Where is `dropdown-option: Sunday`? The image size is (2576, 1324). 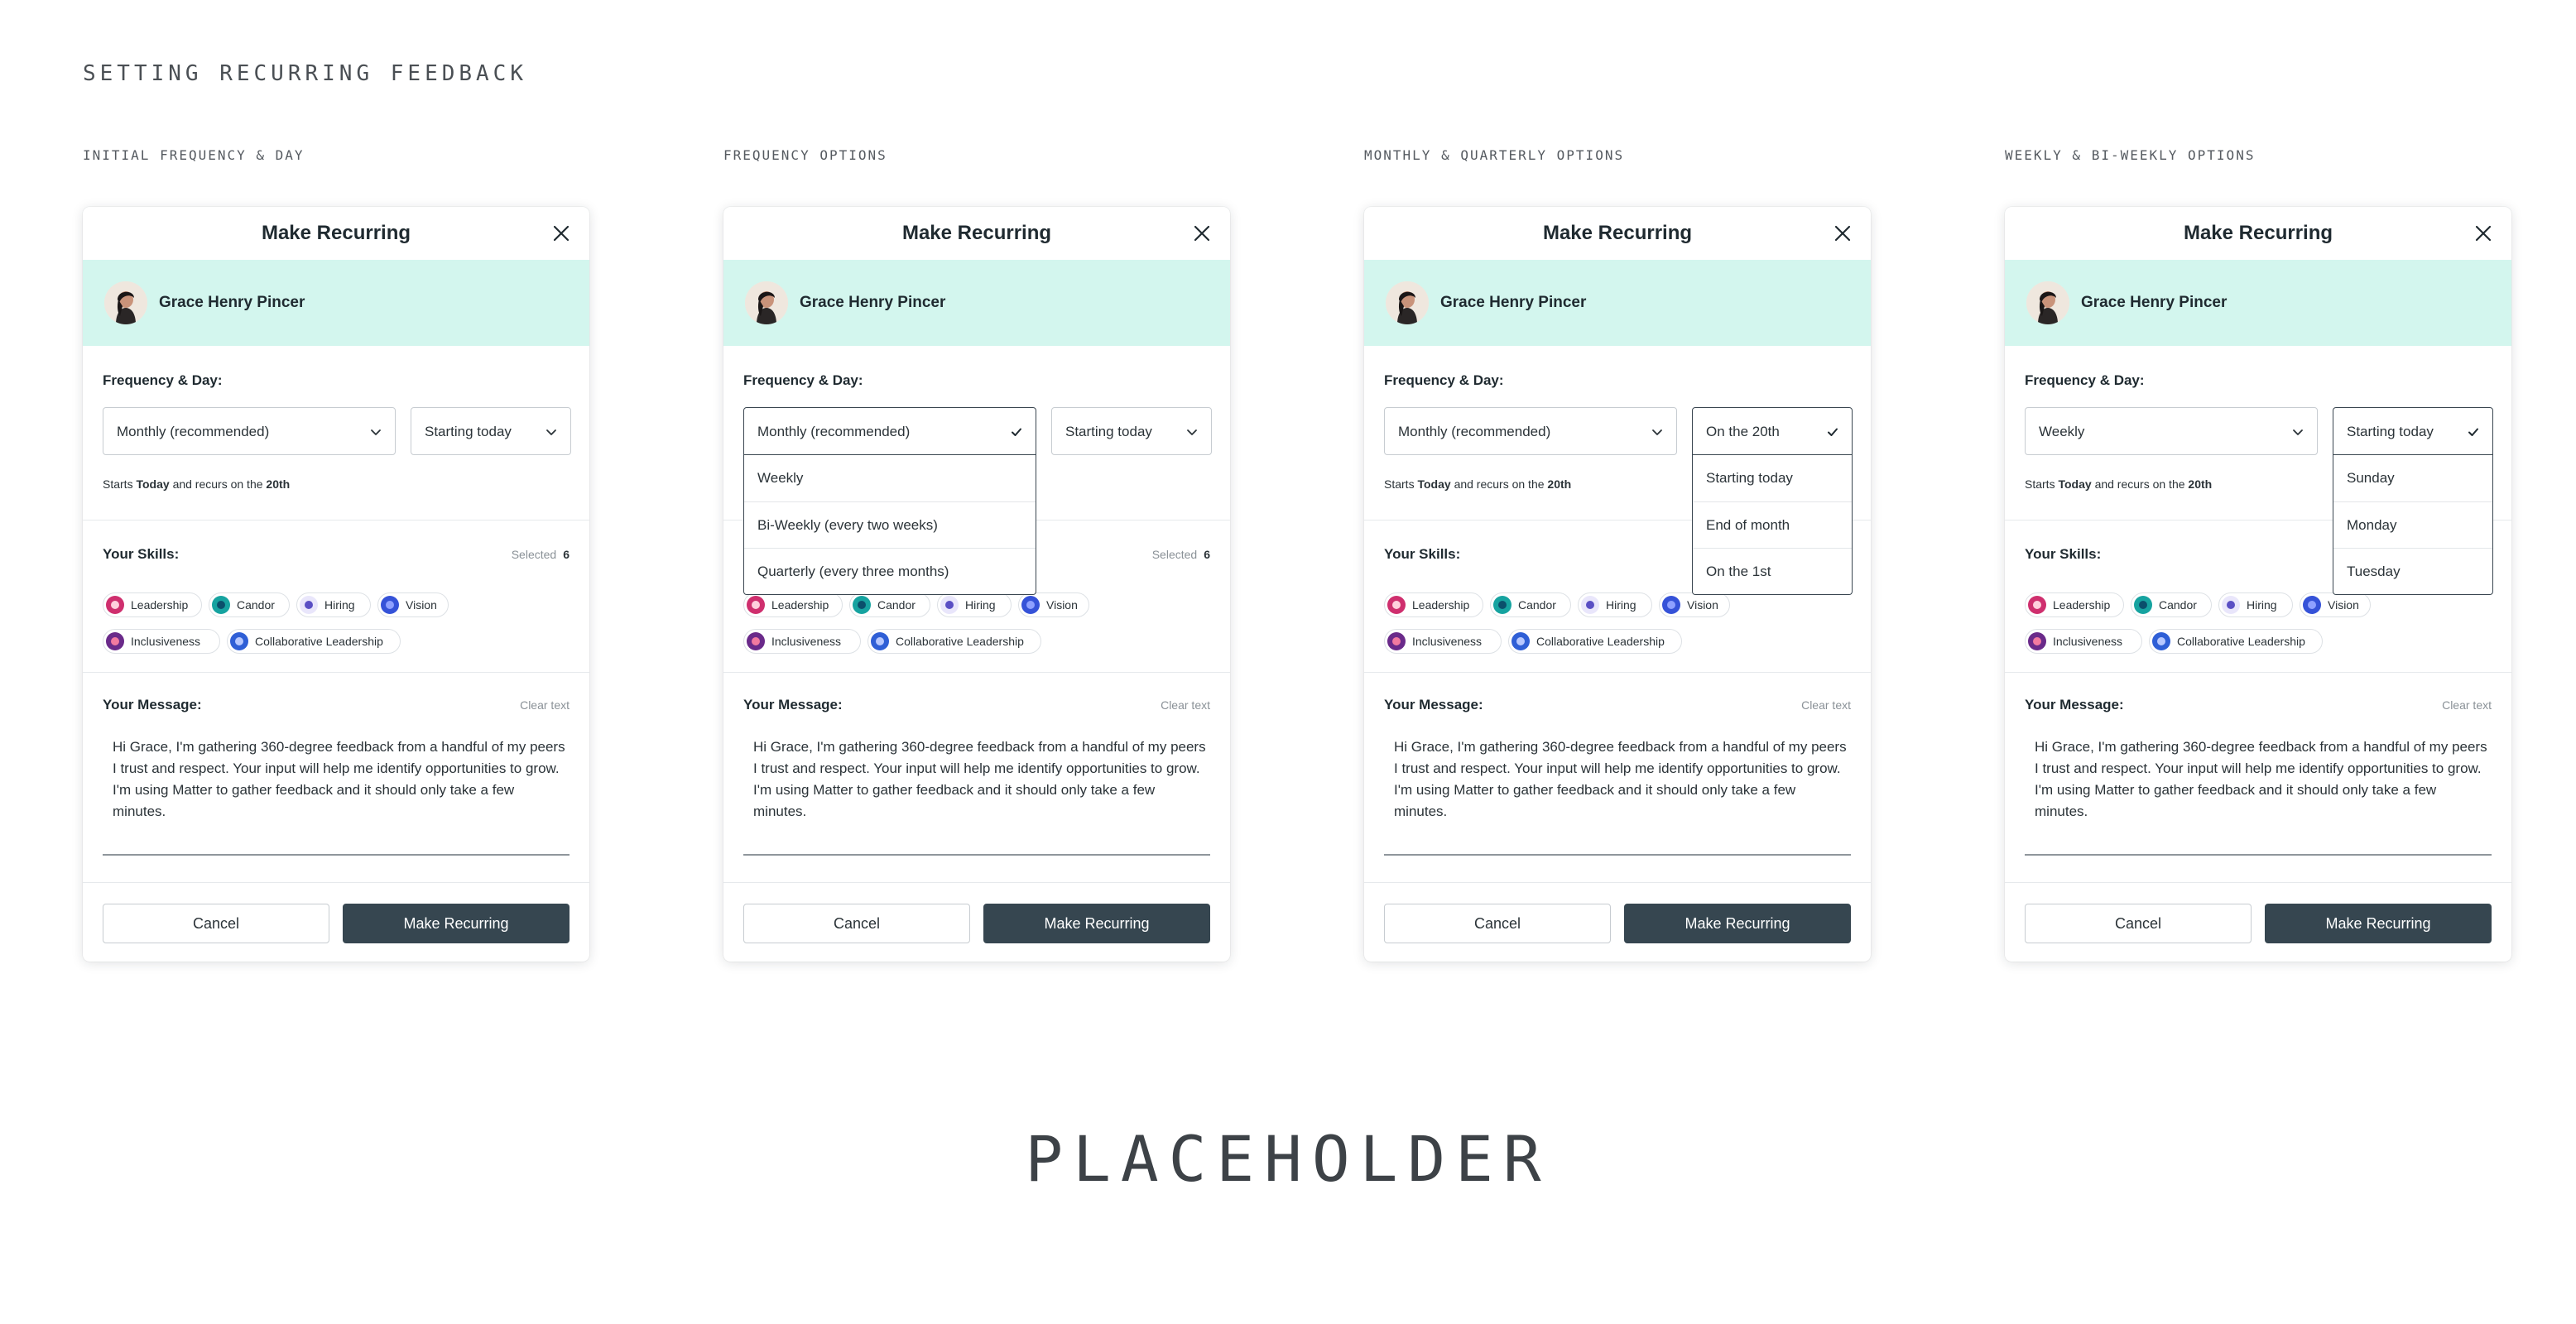
dropdown-option: Sunday is located at coordinates (2412, 478).